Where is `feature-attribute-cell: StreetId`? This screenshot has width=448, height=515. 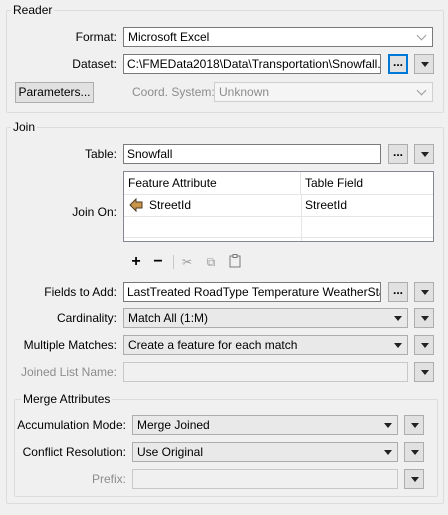 feature-attribute-cell: StreetId is located at coordinates (170, 205).